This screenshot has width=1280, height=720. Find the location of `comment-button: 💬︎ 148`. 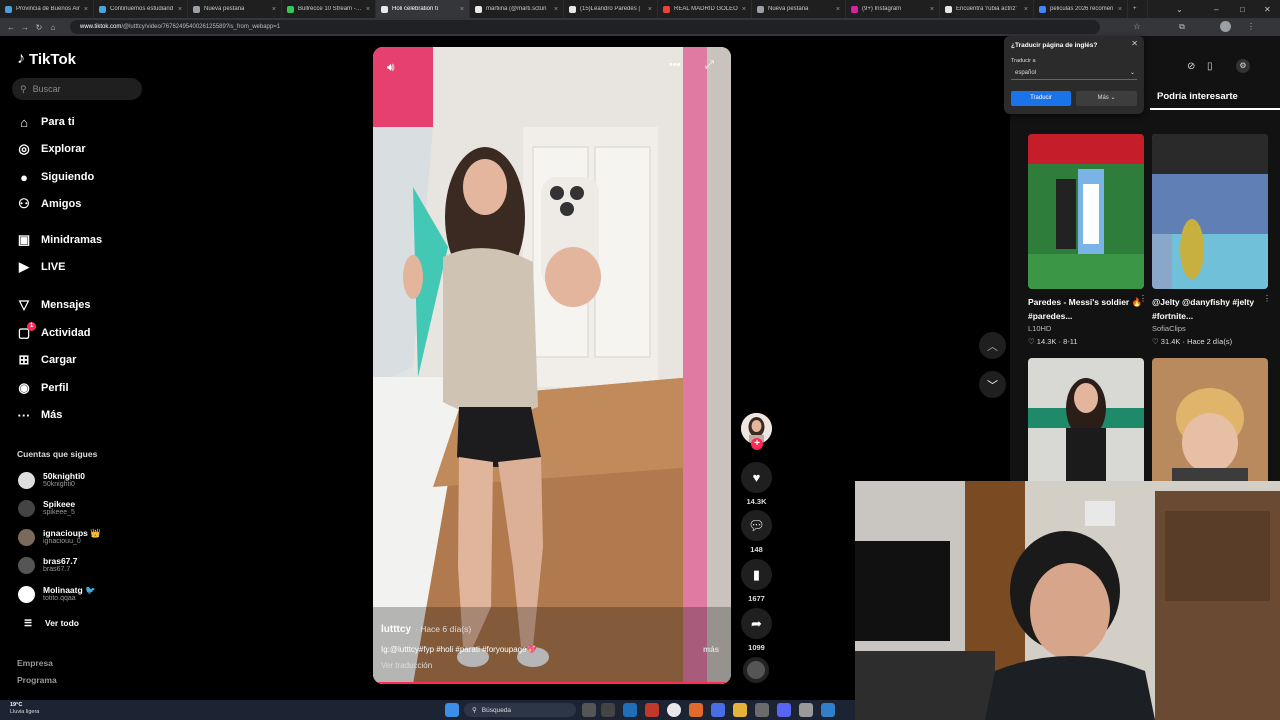

comment-button: 💬︎ 148 is located at coordinates (756, 532).